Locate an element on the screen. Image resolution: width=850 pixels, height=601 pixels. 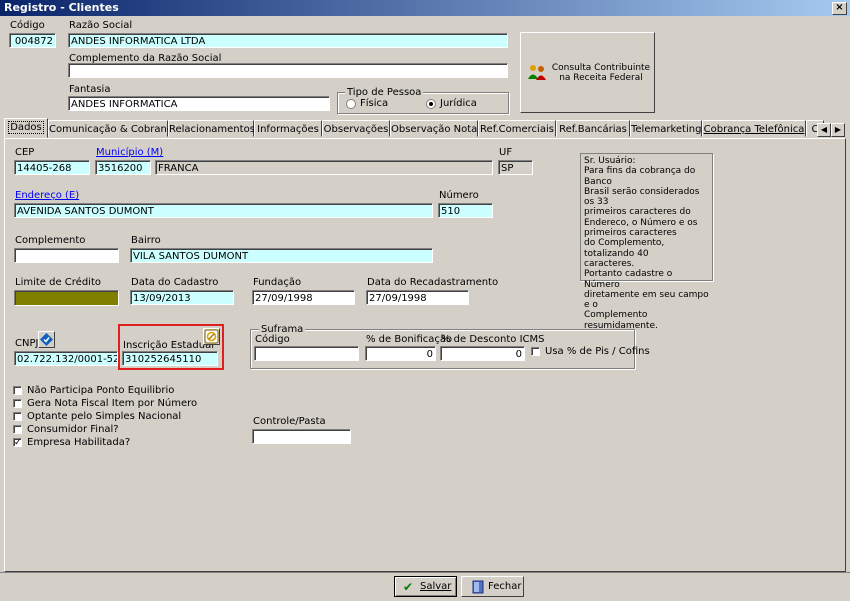
pis-cofins-label: Usa % de Pis / Cofins is located at coordinates (597, 351).